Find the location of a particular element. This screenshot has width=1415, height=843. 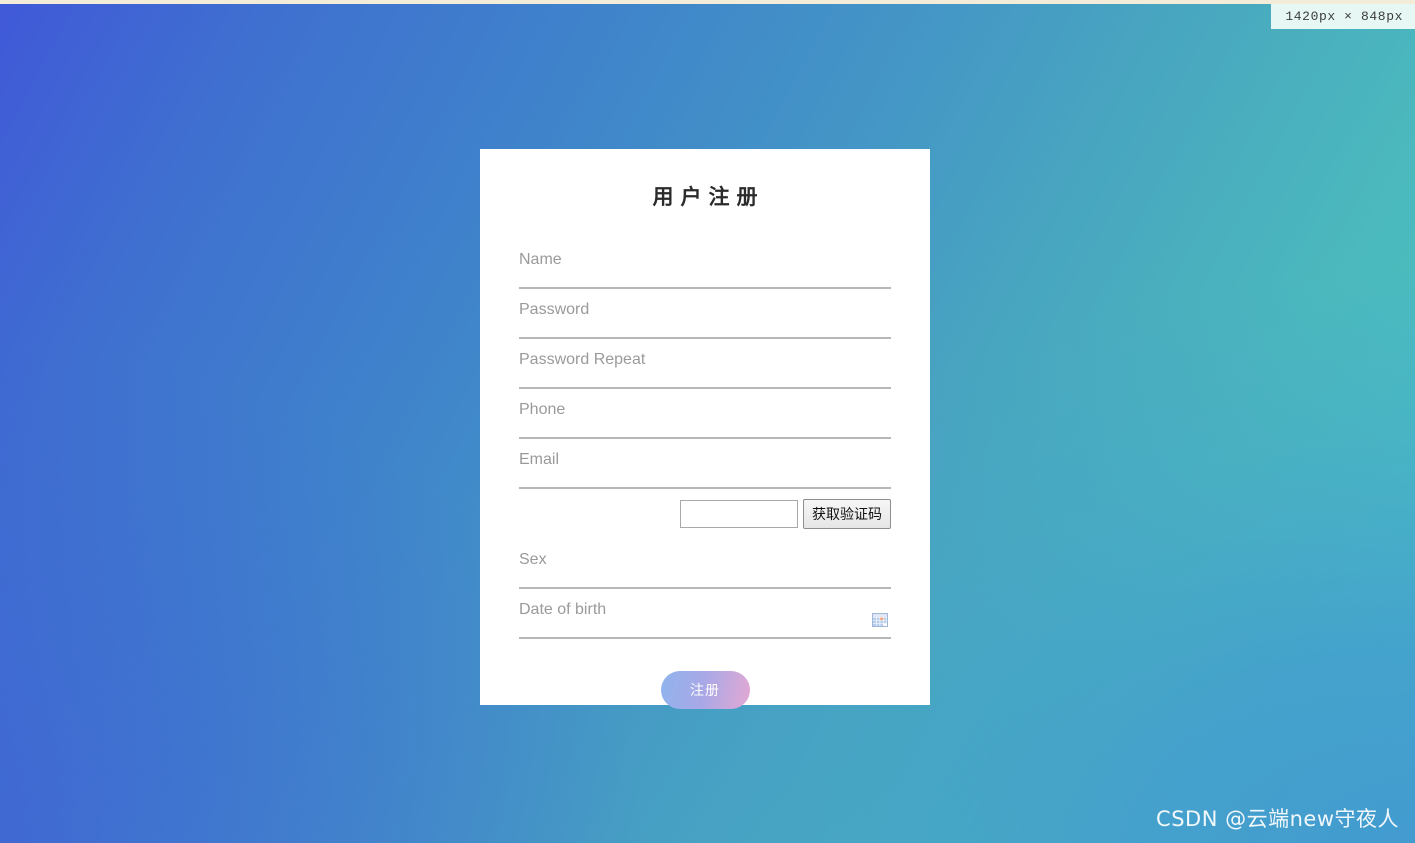

password-repeat-input is located at coordinates (705, 365).